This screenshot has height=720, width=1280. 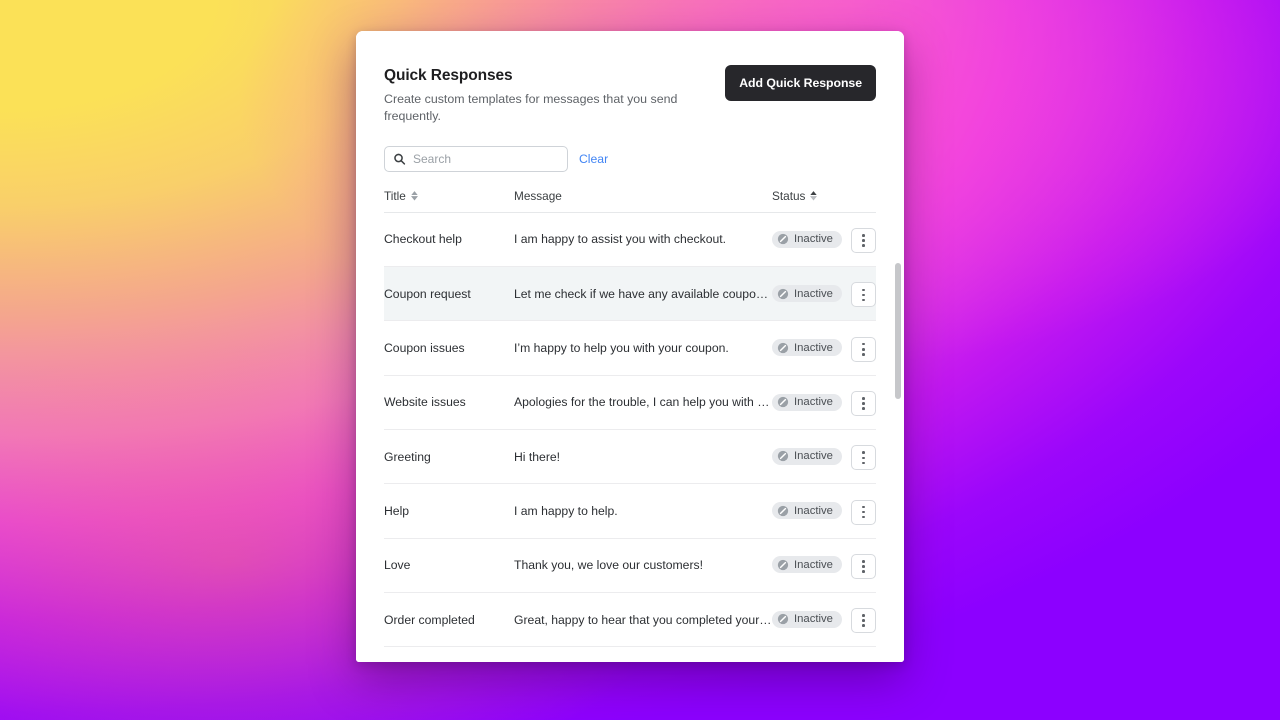 I want to click on cell-title: Coupon request, so click(x=427, y=293).